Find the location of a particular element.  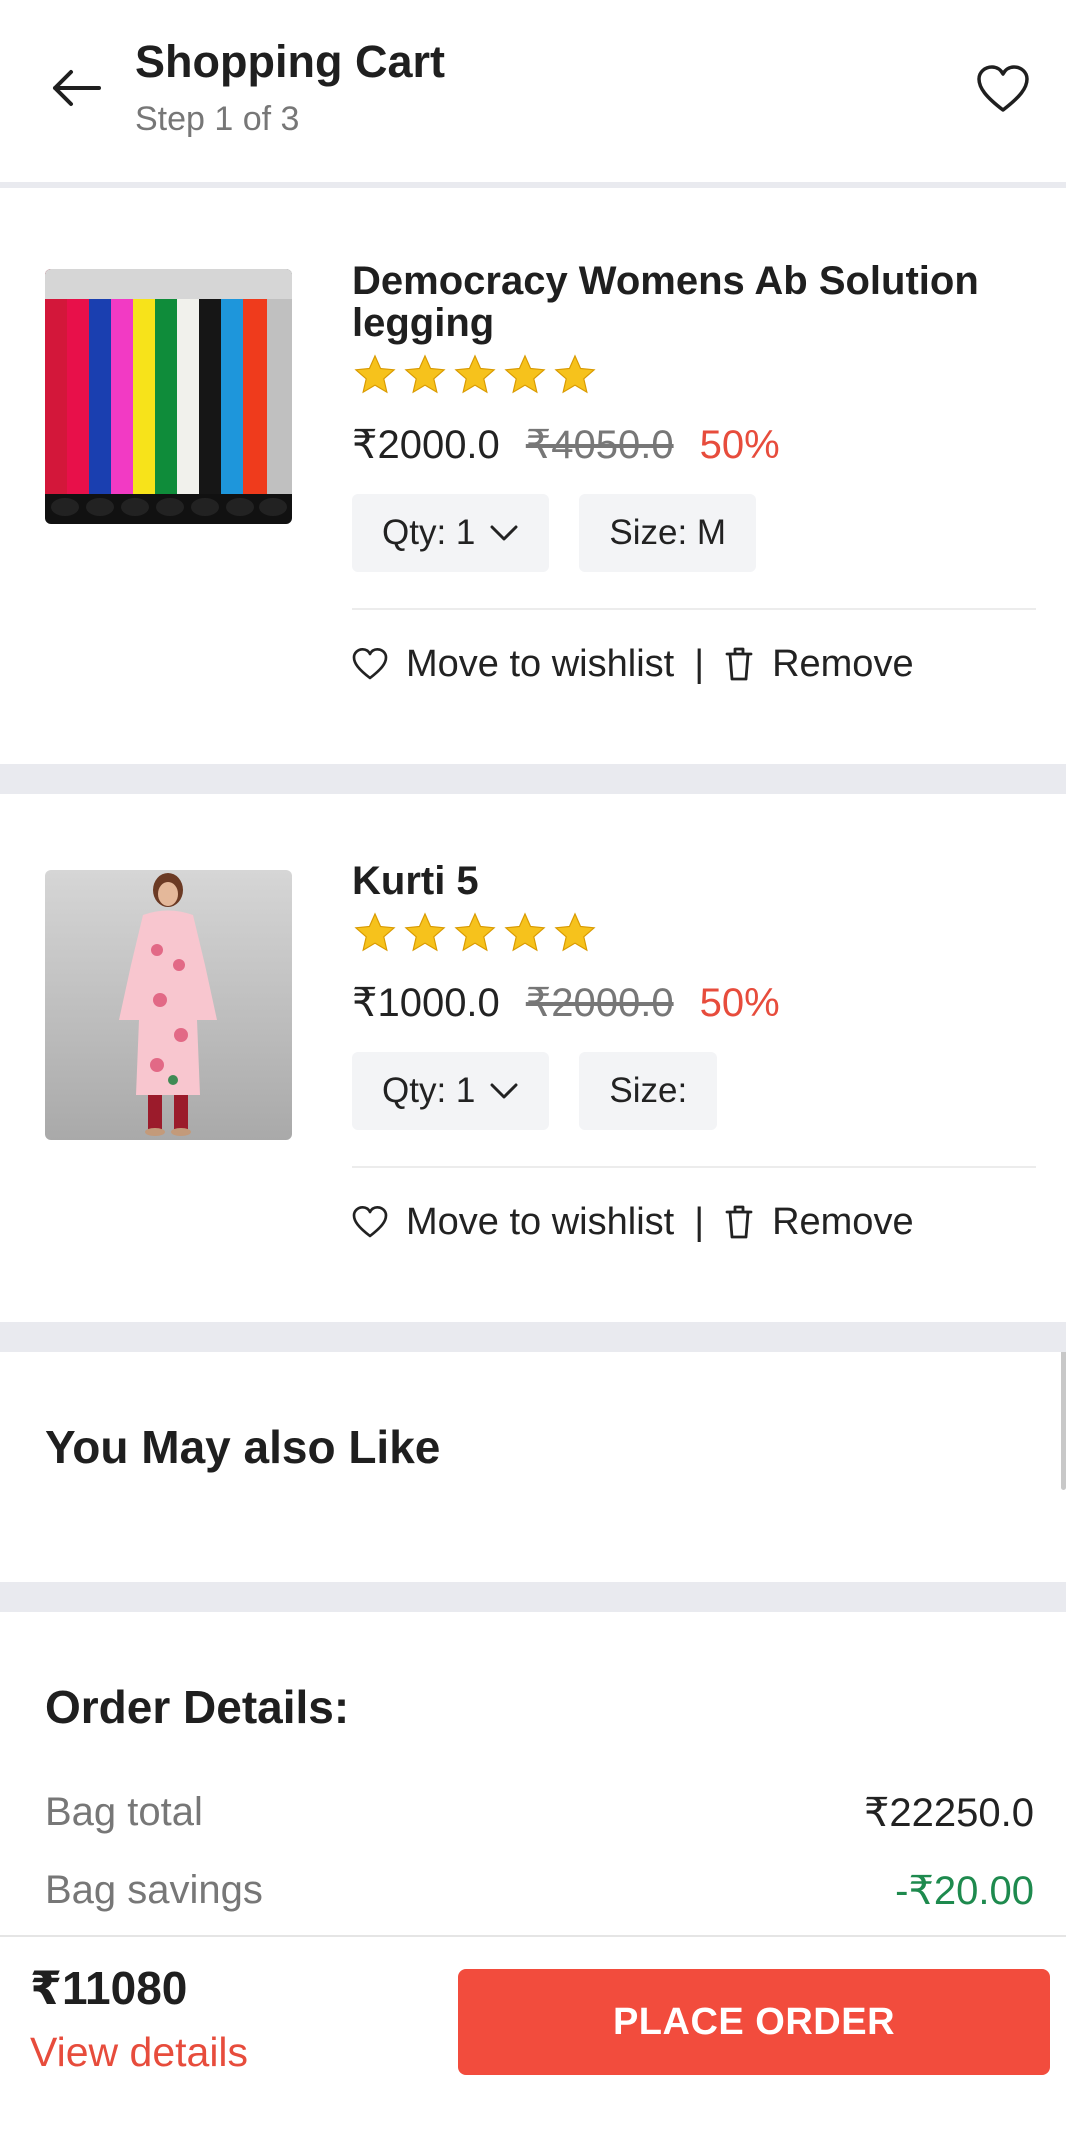

size-selector: Size: M is located at coordinates (668, 533).